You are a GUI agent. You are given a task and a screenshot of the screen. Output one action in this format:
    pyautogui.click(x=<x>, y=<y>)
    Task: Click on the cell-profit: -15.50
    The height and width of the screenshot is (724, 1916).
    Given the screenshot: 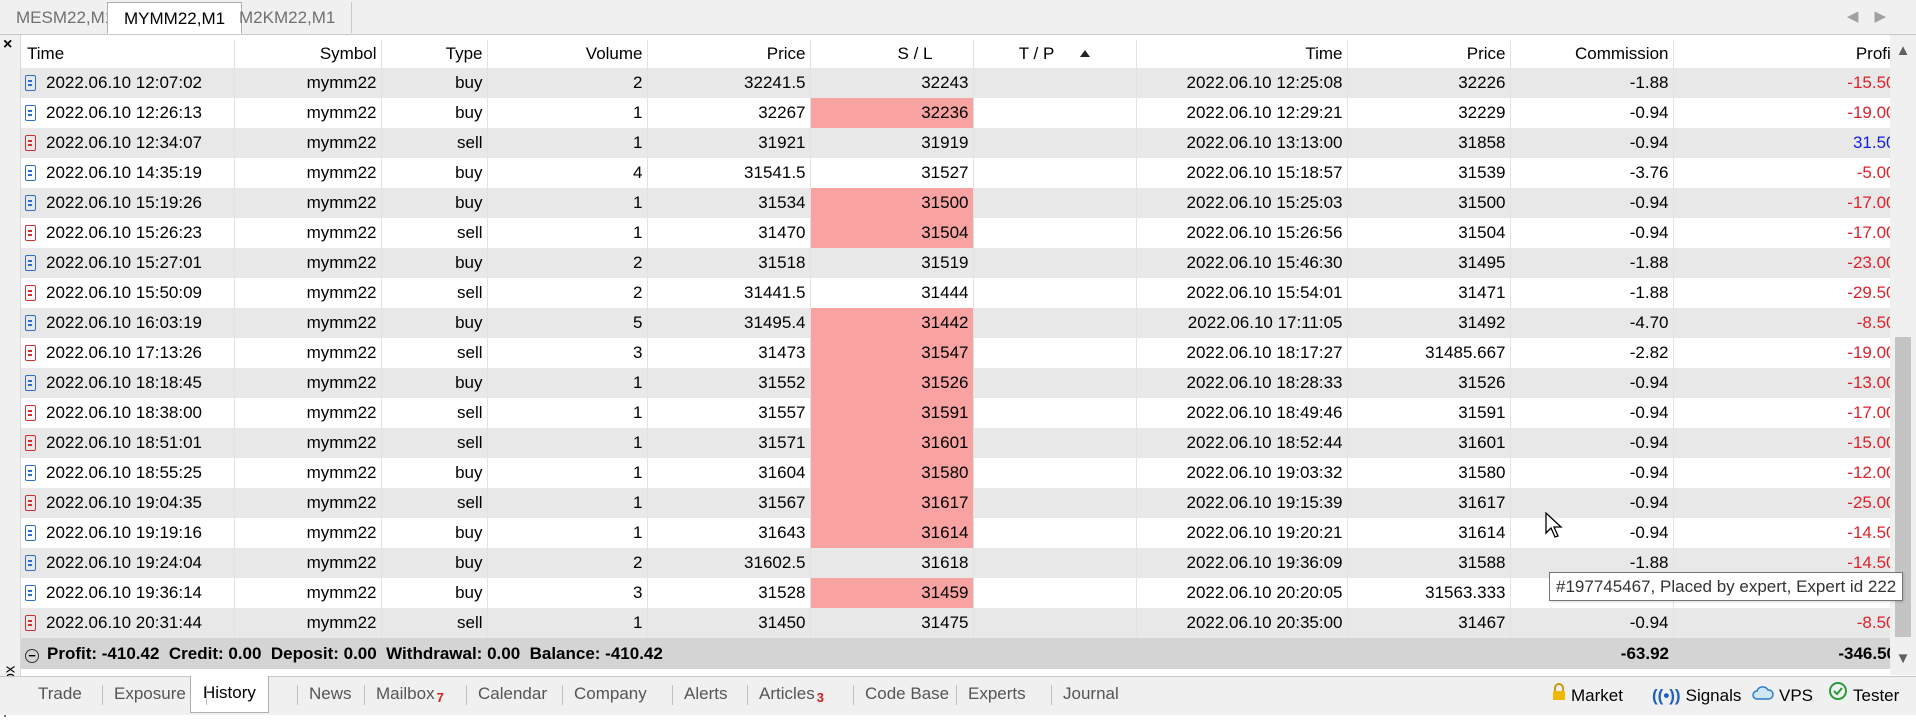 What is the action you would take?
    pyautogui.click(x=1781, y=83)
    